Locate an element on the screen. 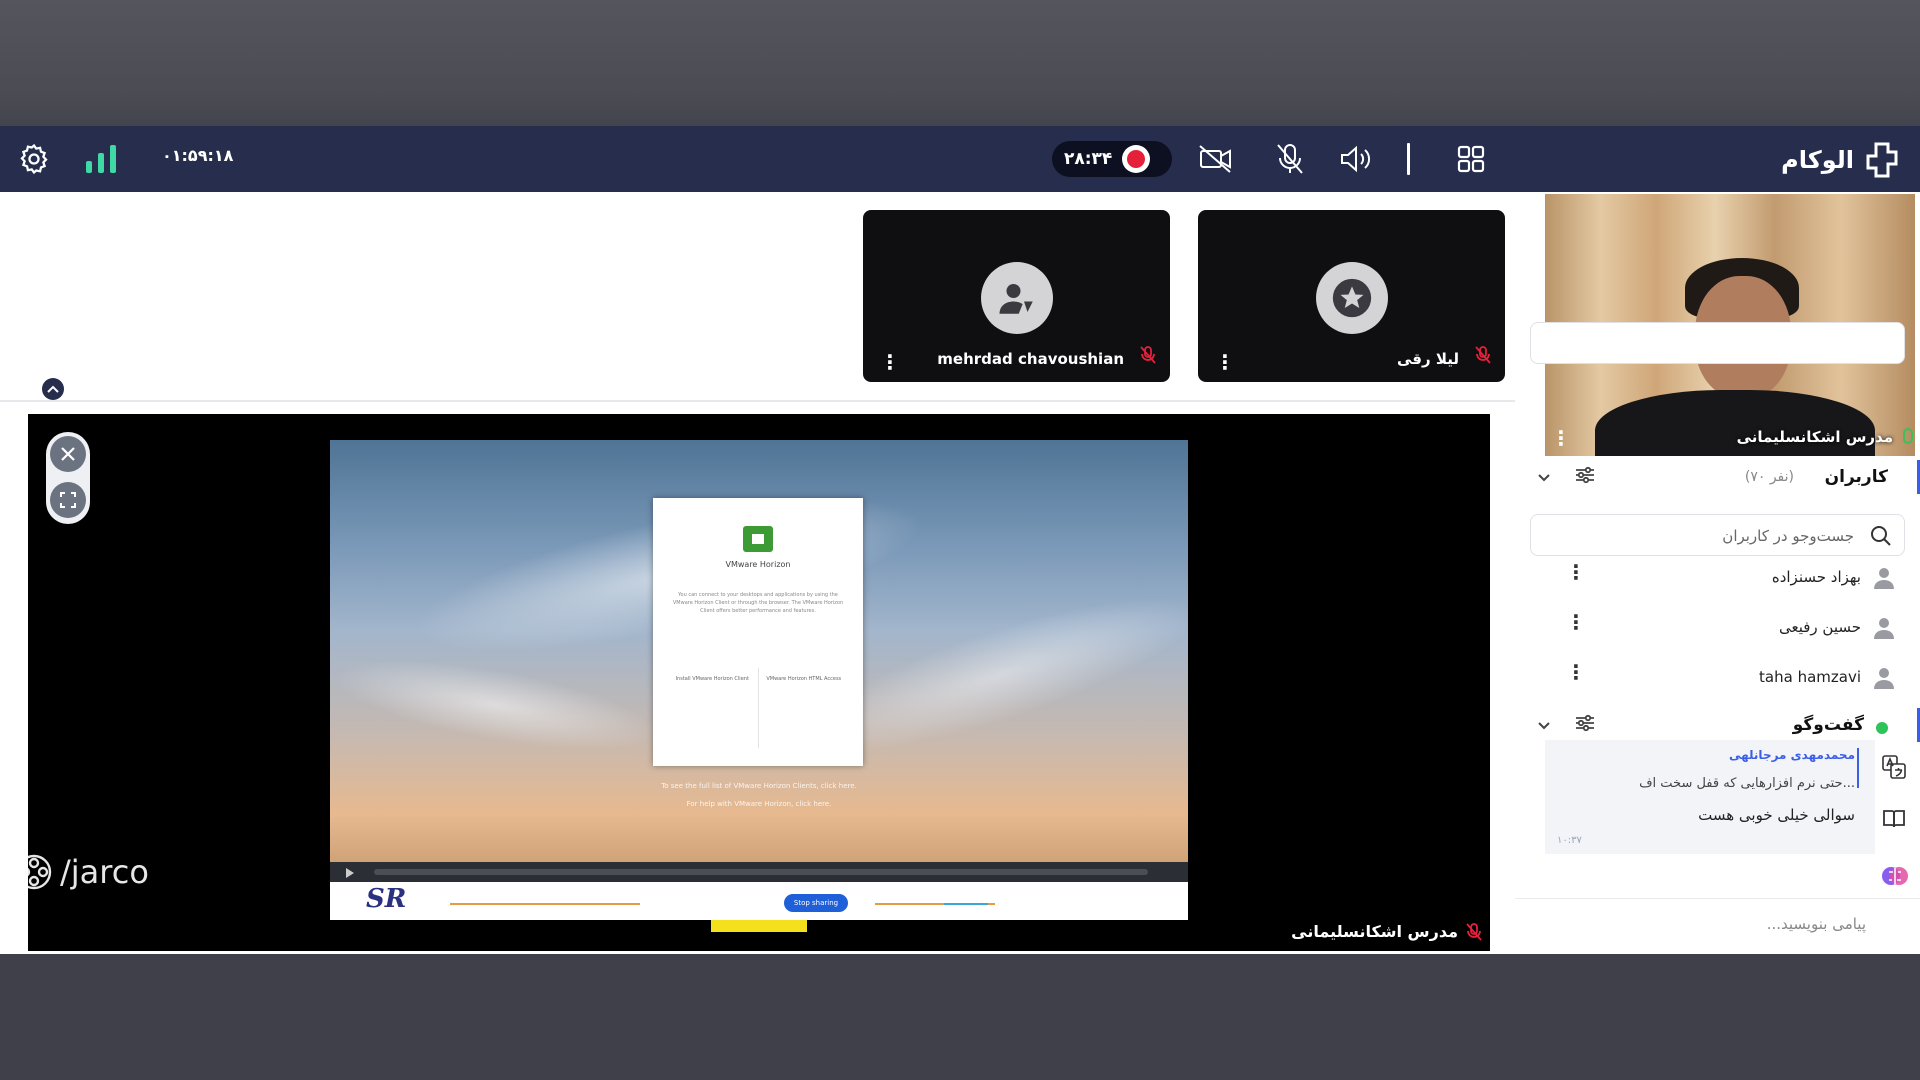 This screenshot has width=1920, height=1080. users-search-box: جست‌وجو در کاربران is located at coordinates (1717, 535).